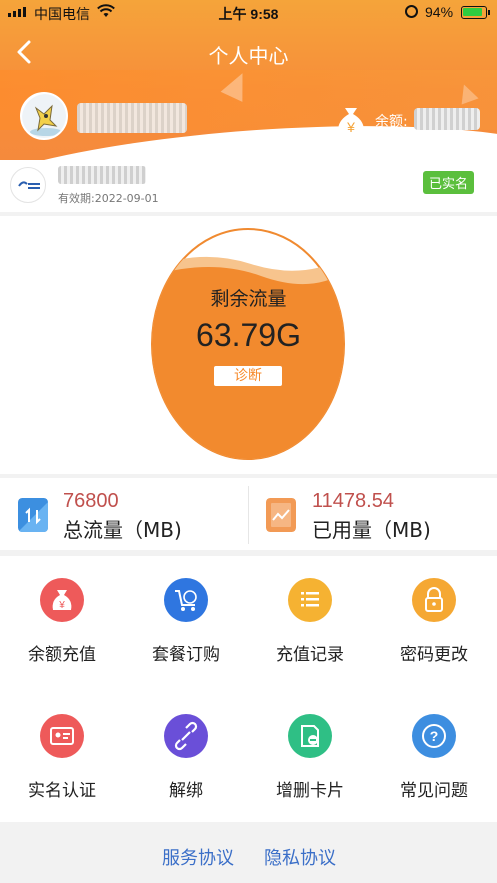 The width and height of the screenshot is (497, 883). Describe the element at coordinates (248, 299) in the screenshot. I see `remaining-data-title: 剩余流量` at that location.